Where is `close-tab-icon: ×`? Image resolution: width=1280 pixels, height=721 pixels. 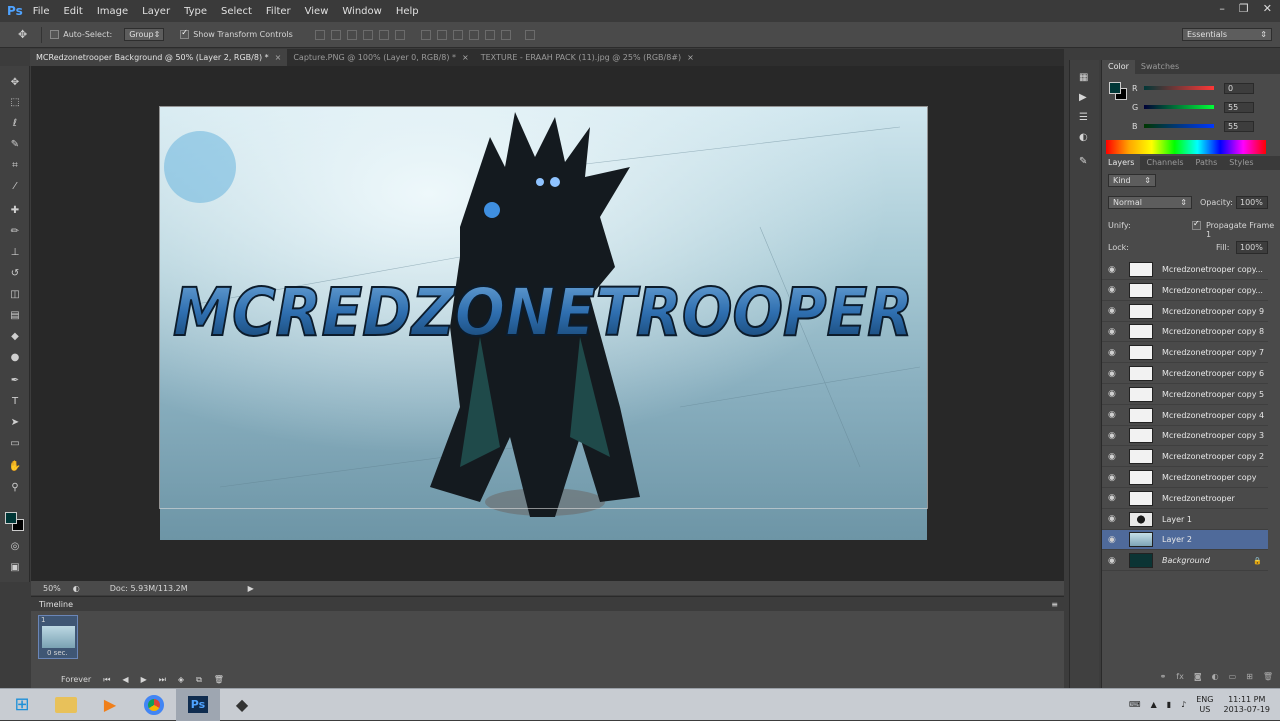
close-tab-icon: × is located at coordinates (690, 57).